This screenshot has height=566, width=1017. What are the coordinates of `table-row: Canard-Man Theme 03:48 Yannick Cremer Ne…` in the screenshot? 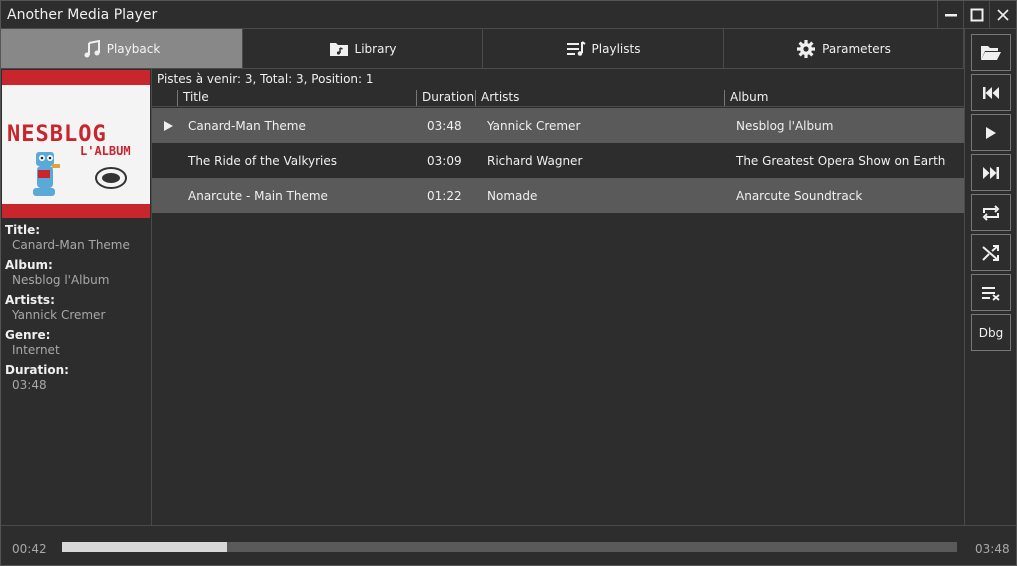 It's located at (558, 125).